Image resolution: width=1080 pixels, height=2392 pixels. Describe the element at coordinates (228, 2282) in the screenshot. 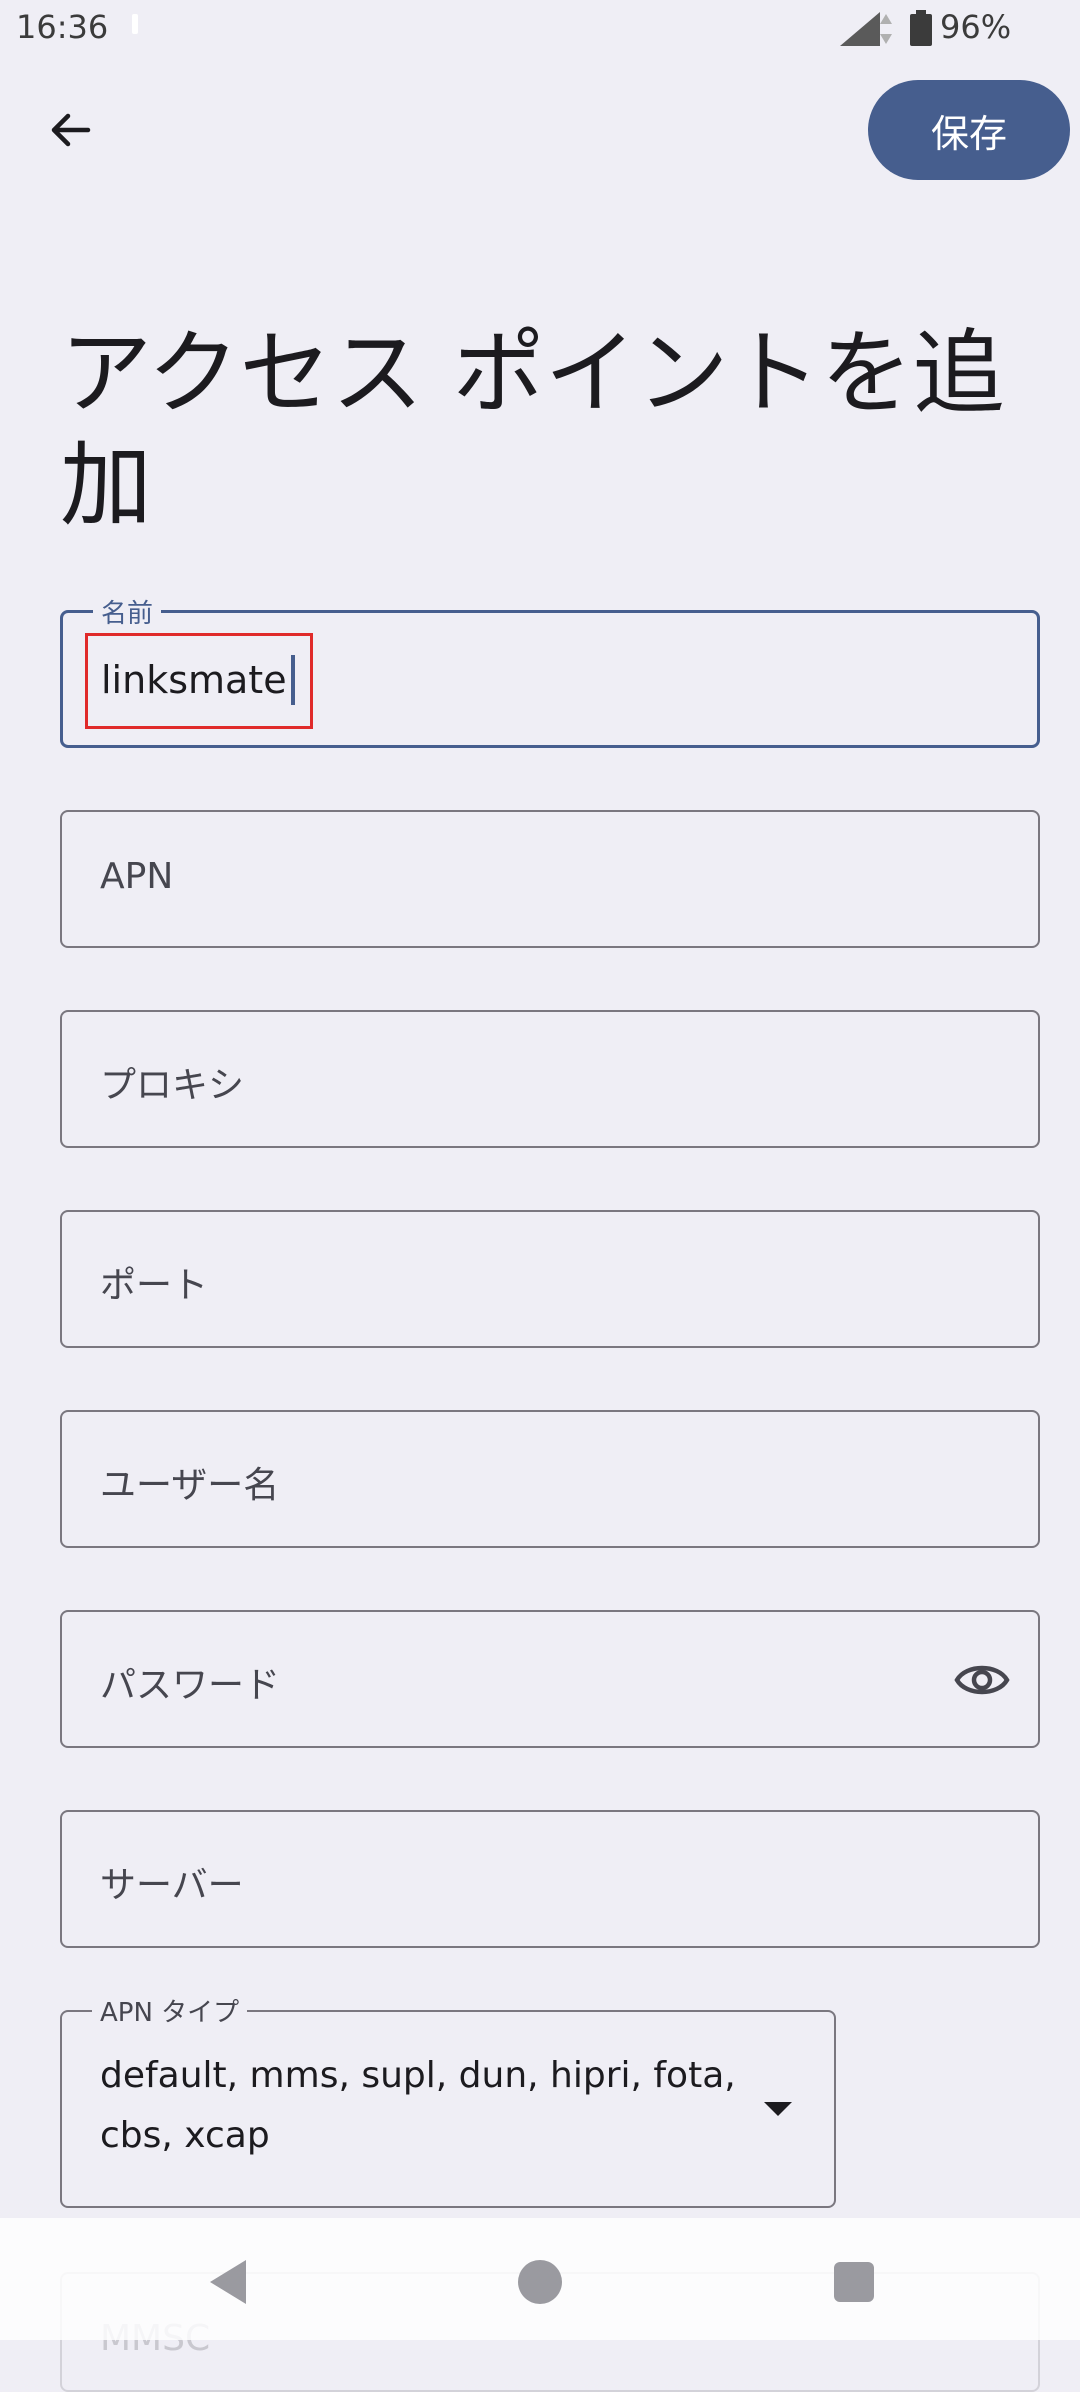

I see `nav-back-icon` at that location.